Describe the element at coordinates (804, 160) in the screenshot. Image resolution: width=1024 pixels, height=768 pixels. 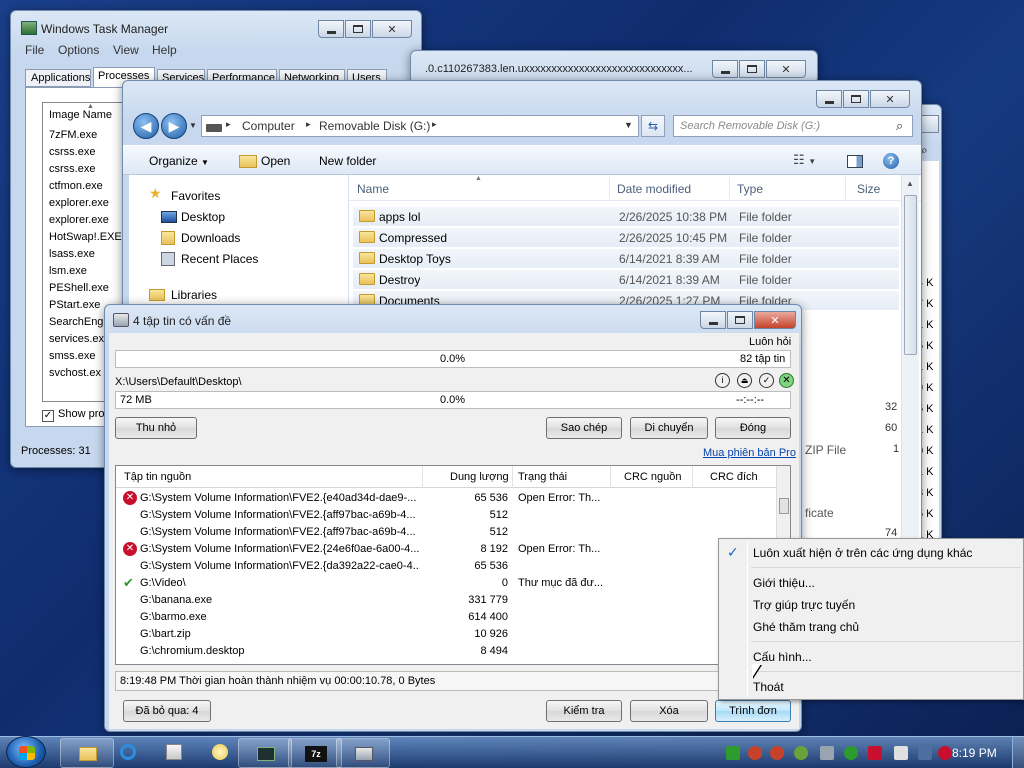
I see `view-options-icon: ☷ ▼` at that location.